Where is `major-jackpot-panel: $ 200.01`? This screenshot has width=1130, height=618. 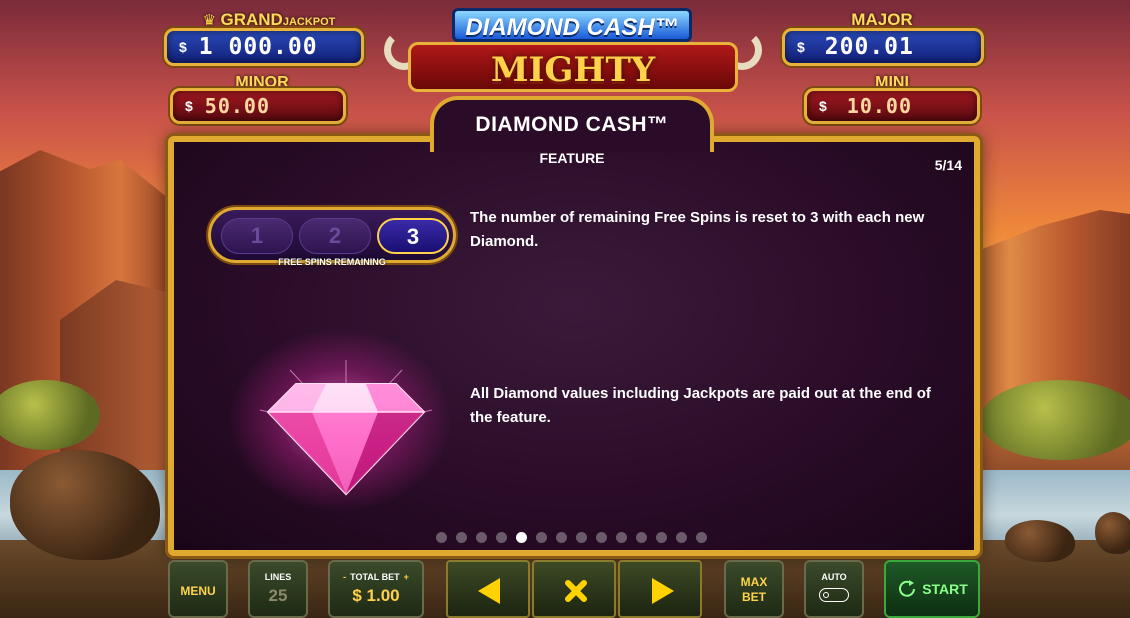
major-jackpot-panel: $ 200.01 is located at coordinates (883, 47).